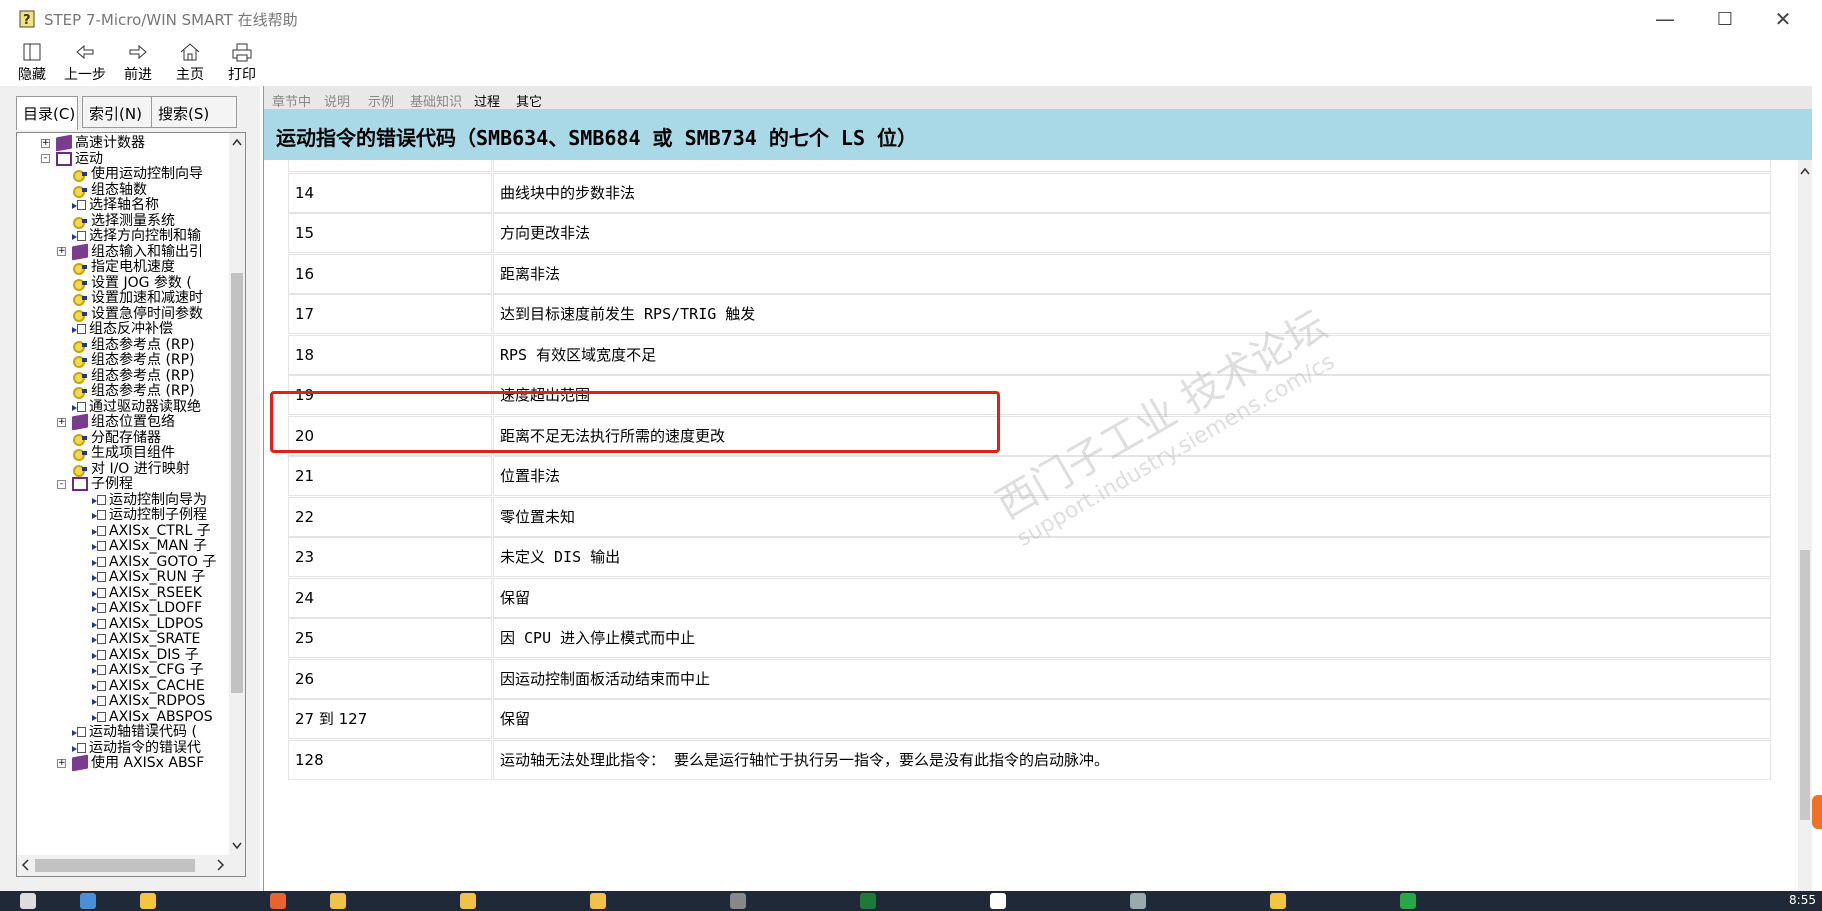  What do you see at coordinates (171, 20) in the screenshot?
I see `window-title: STEP 7-Micro/WIN SMART 在线帮助` at bounding box center [171, 20].